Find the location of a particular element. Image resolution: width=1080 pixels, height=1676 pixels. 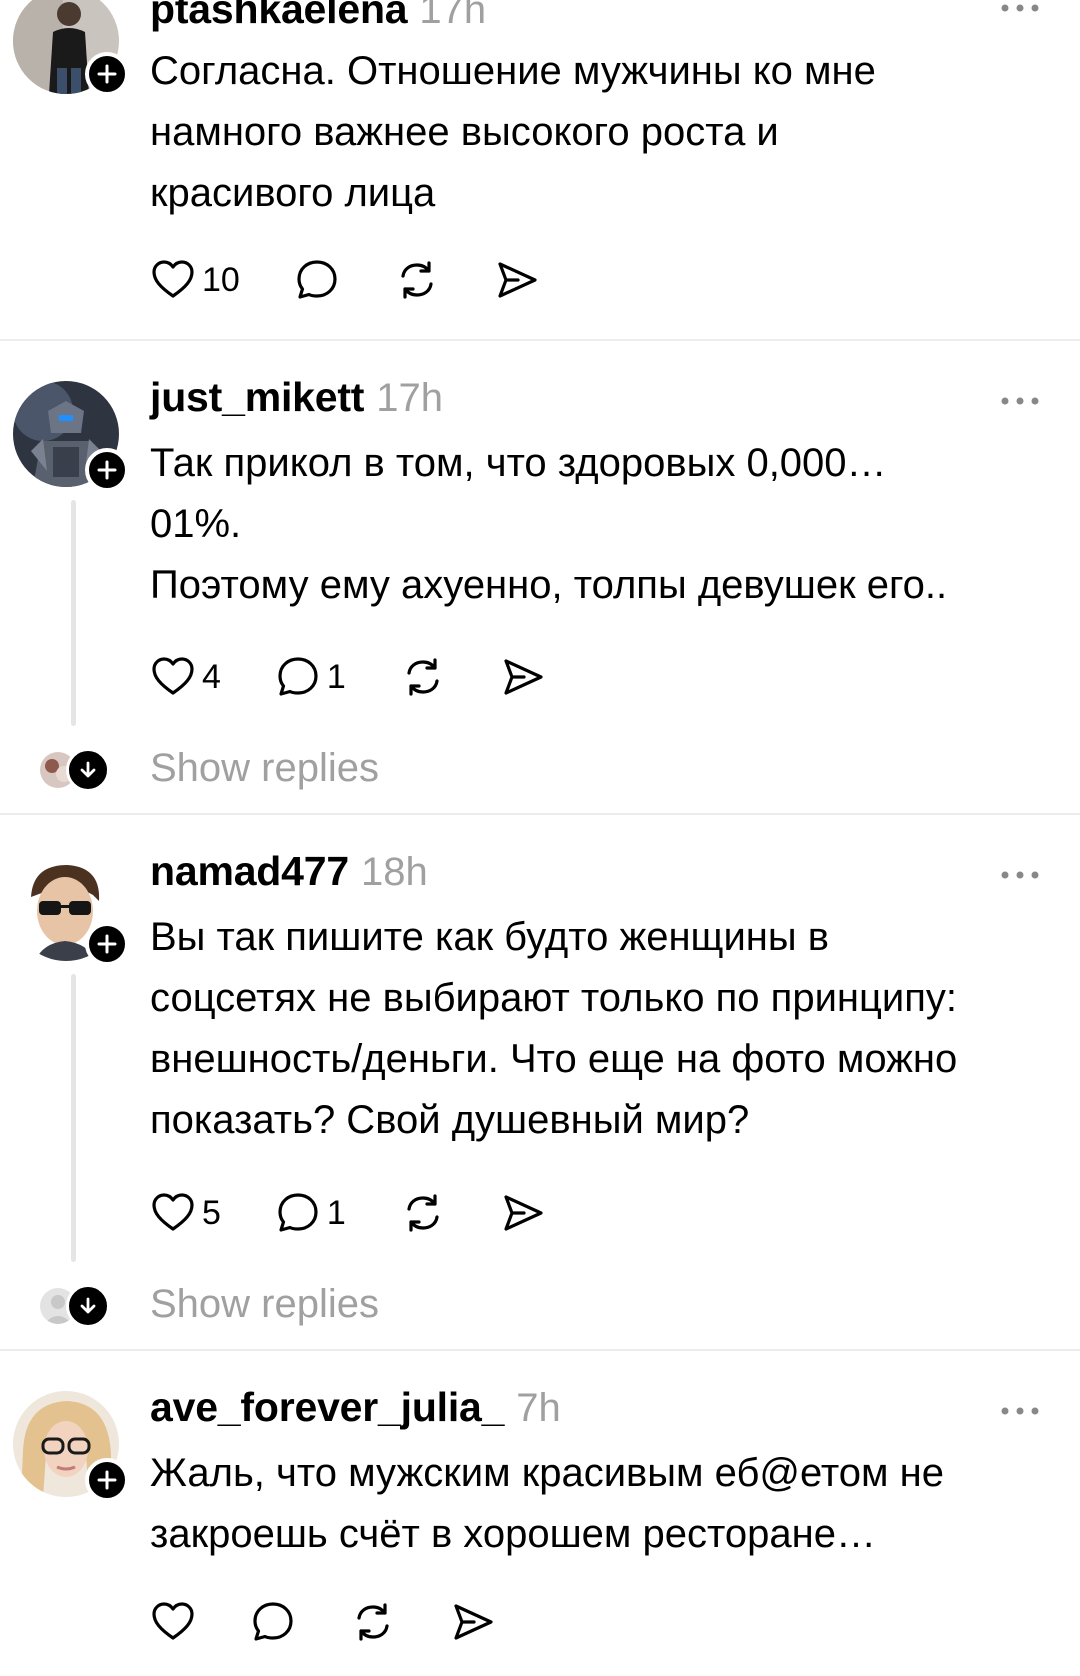

like-count: 10 is located at coordinates (221, 279).